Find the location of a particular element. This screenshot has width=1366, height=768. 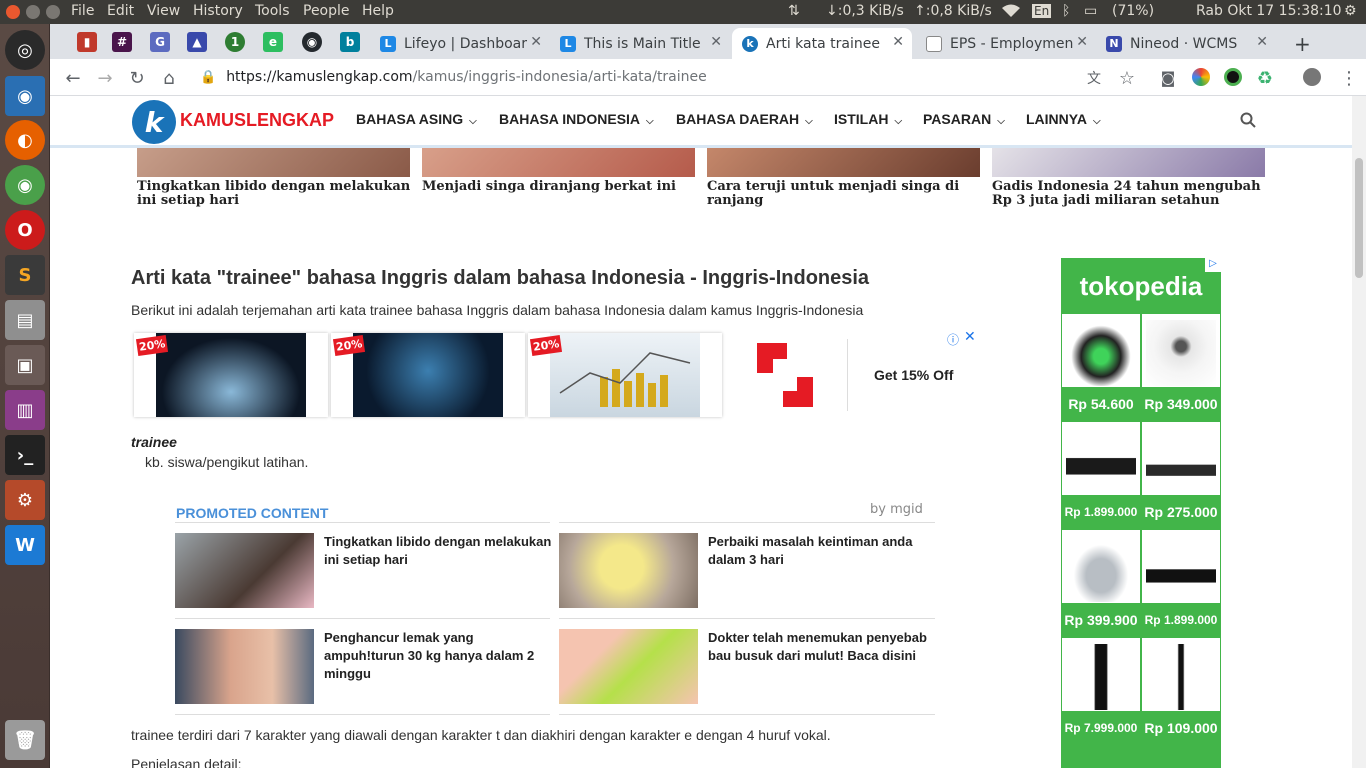

brand-logo-icon is located at coordinates (785, 375).